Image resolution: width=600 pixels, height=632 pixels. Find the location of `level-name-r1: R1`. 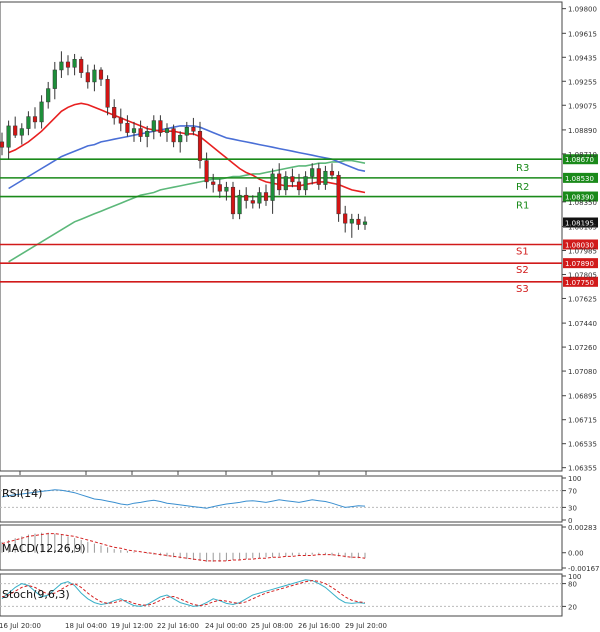

level-name-r1: R1 is located at coordinates (522, 206).